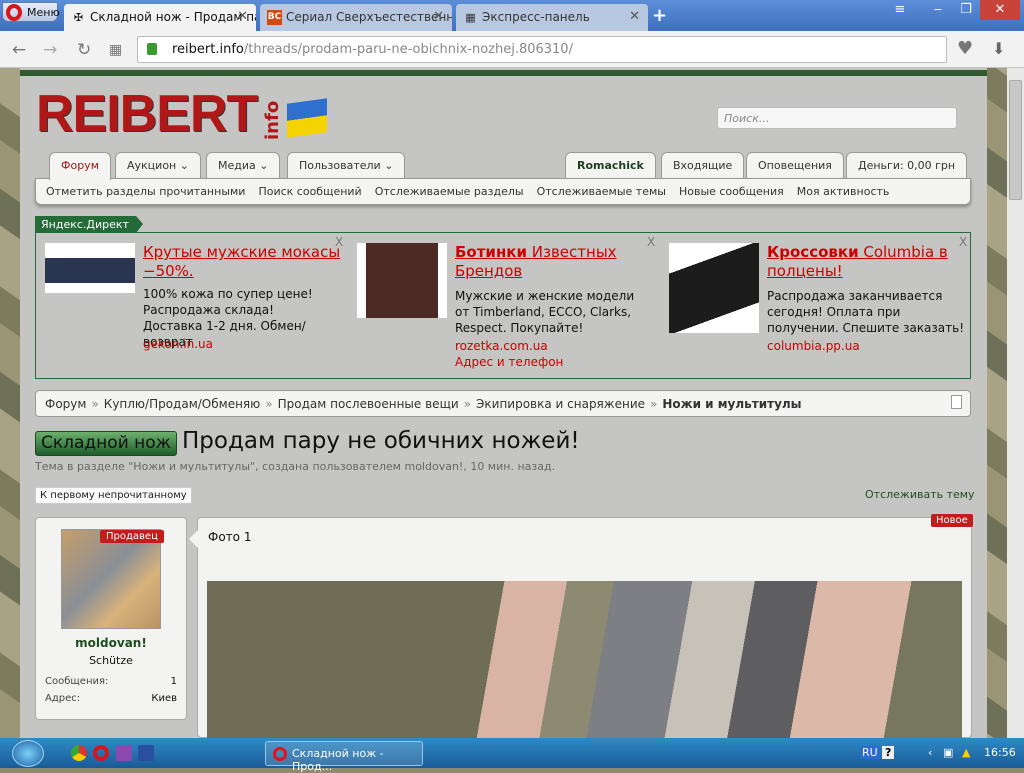  Describe the element at coordinates (1015, 140) in the screenshot. I see `scrollbar-thumb` at that location.